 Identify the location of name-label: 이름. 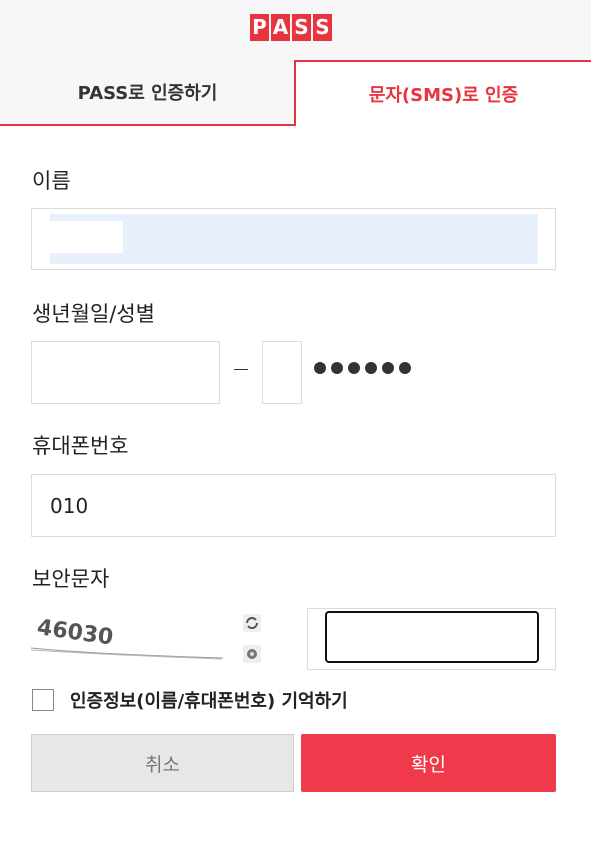
(51, 181).